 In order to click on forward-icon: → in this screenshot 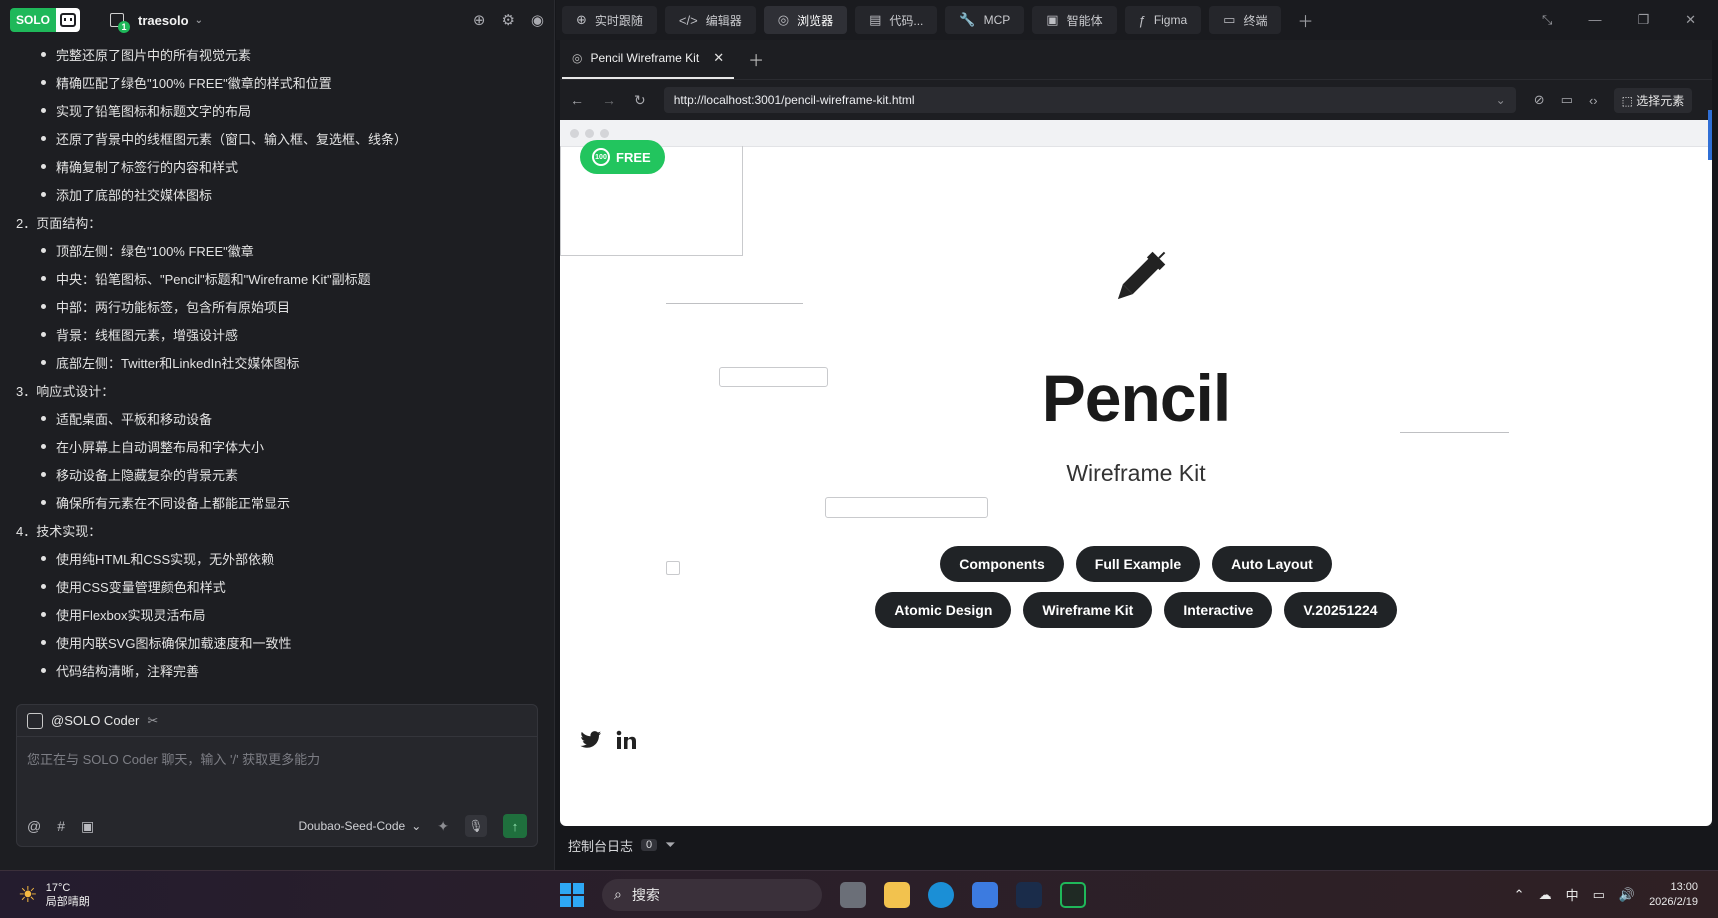, I will do `click(609, 100)`.